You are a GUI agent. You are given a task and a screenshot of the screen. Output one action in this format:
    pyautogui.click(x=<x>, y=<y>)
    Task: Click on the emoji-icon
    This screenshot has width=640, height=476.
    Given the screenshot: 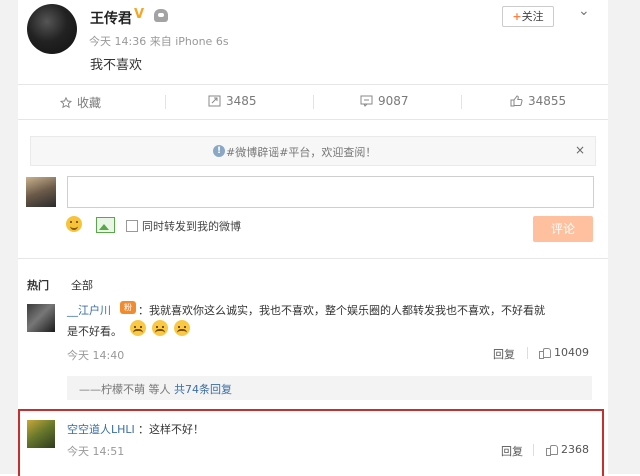 What is the action you would take?
    pyautogui.click(x=74, y=224)
    